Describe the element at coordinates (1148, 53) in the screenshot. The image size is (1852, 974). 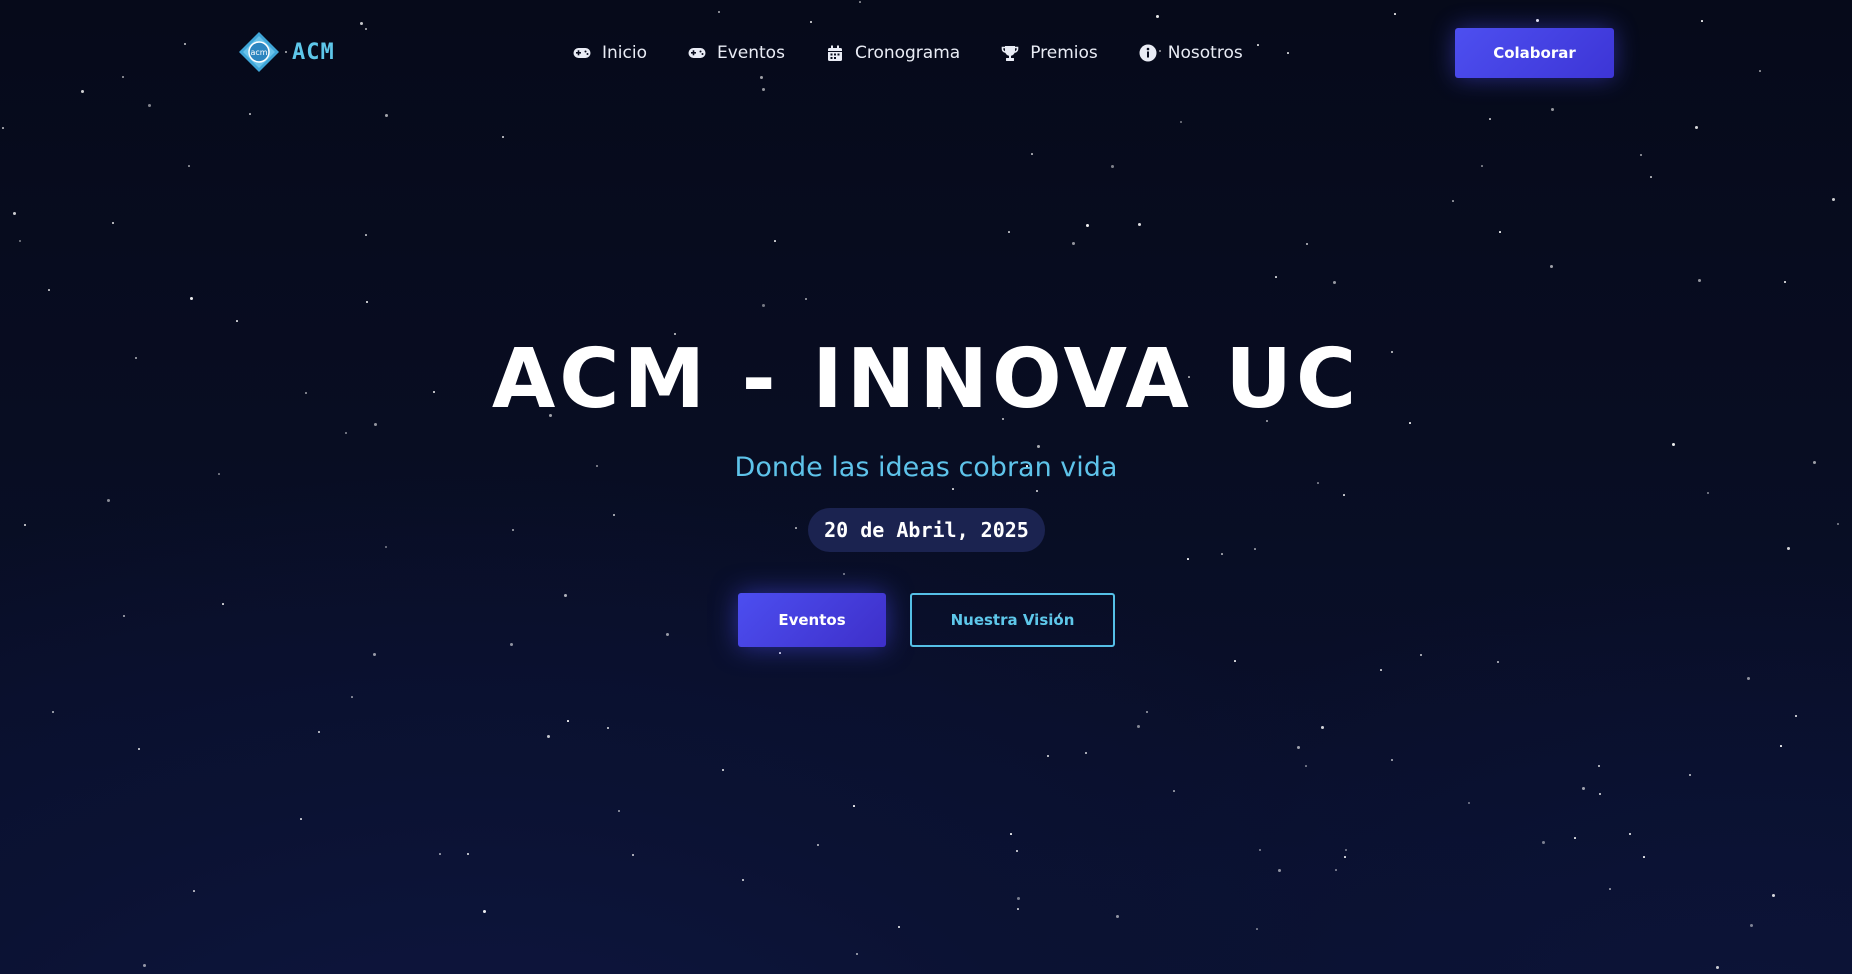
I see `info-icon` at that location.